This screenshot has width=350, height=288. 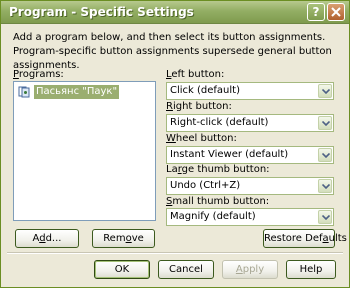 I want to click on wheel-button-label: Wheel button:, so click(x=201, y=138).